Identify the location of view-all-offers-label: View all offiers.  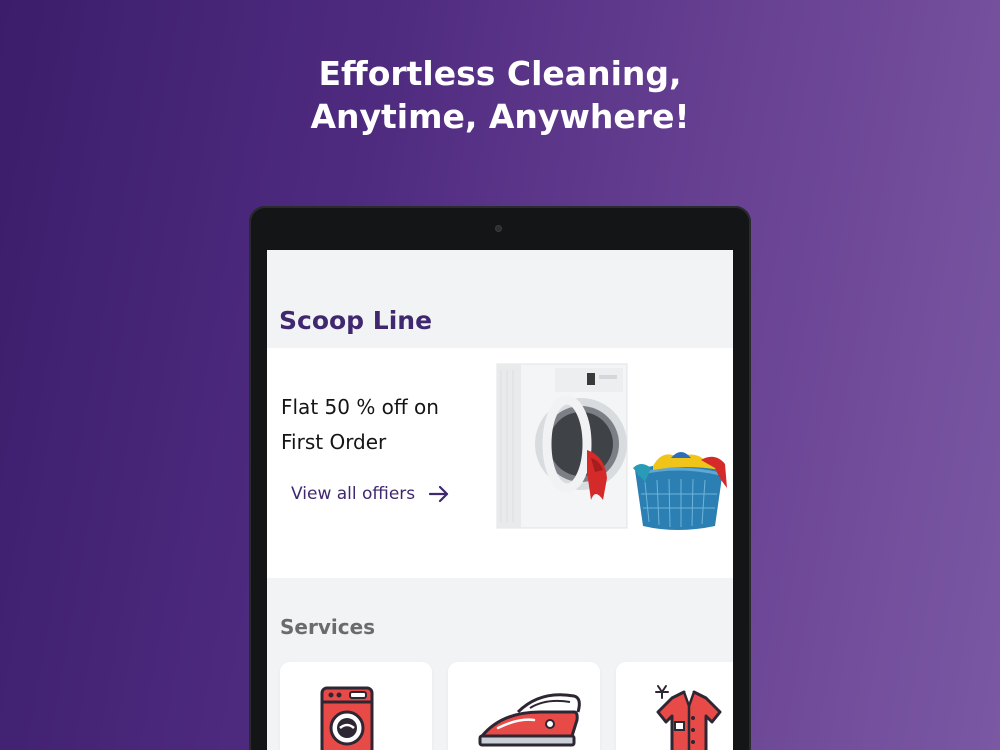
(353, 494).